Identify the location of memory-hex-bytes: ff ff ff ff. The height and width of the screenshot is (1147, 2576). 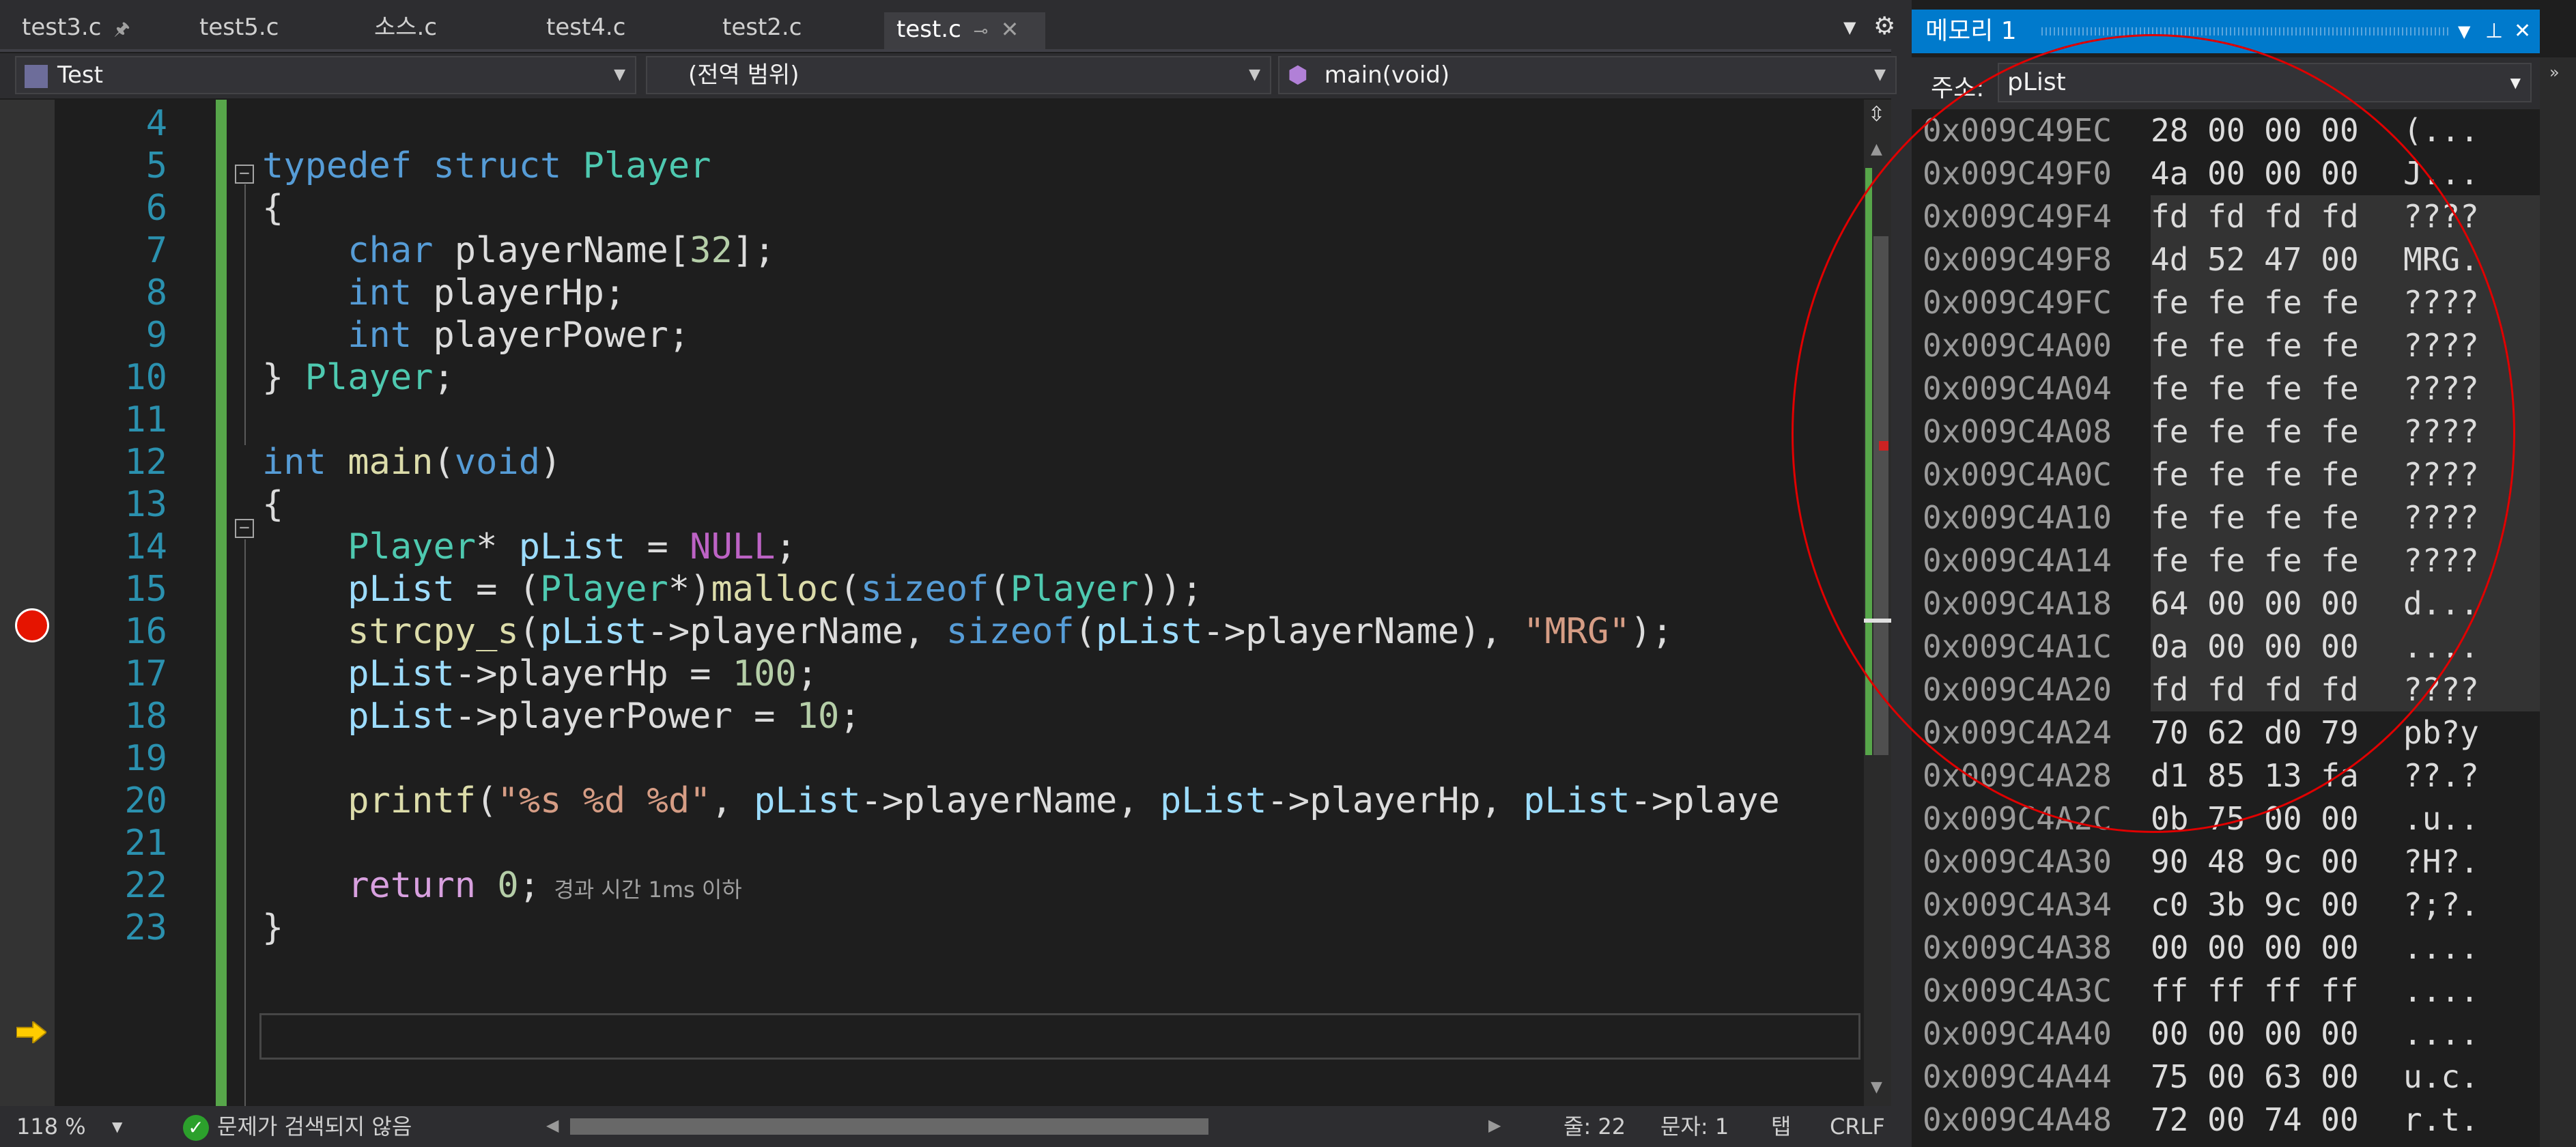
(2255, 991).